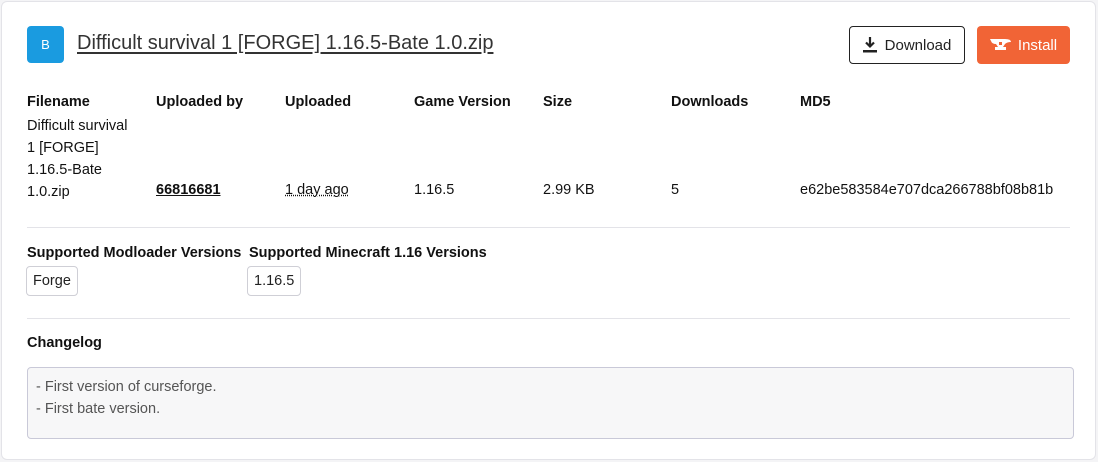  Describe the element at coordinates (918, 45) in the screenshot. I see `download-button-label: Download` at that location.